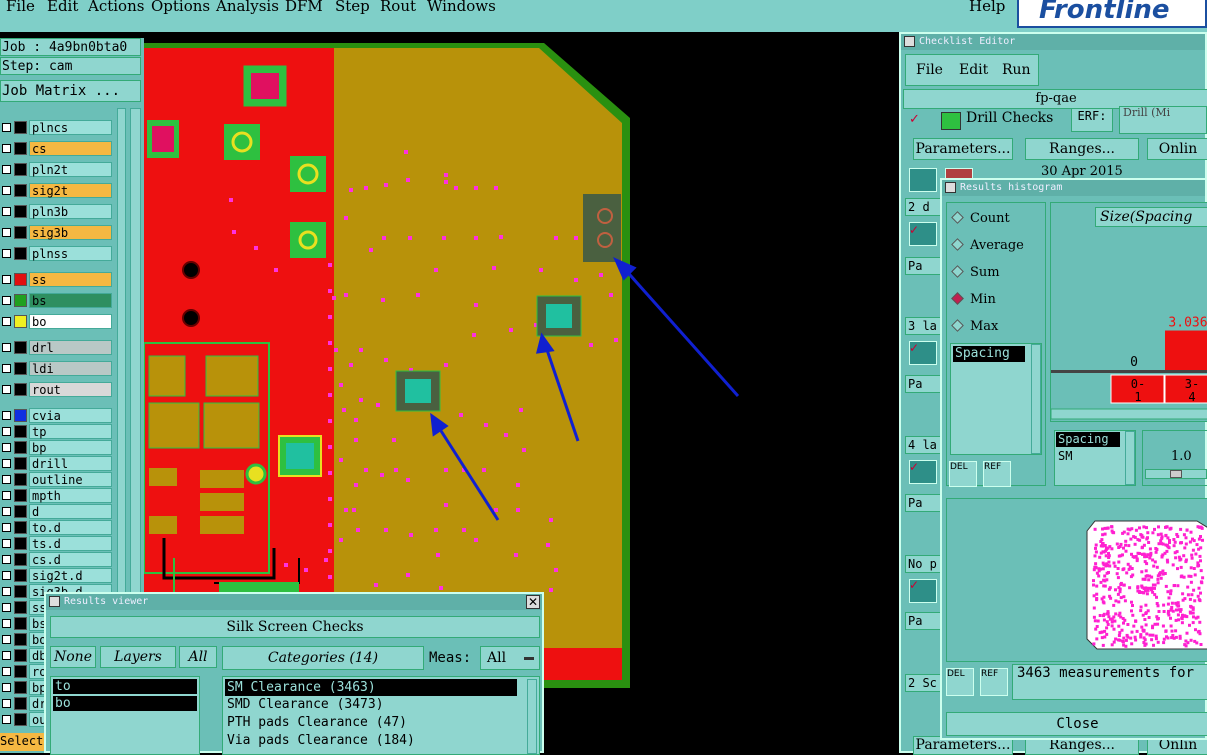 This screenshot has width=1207, height=755. Describe the element at coordinates (1130, 458) in the screenshot. I see `selection-scrollbar` at that location.